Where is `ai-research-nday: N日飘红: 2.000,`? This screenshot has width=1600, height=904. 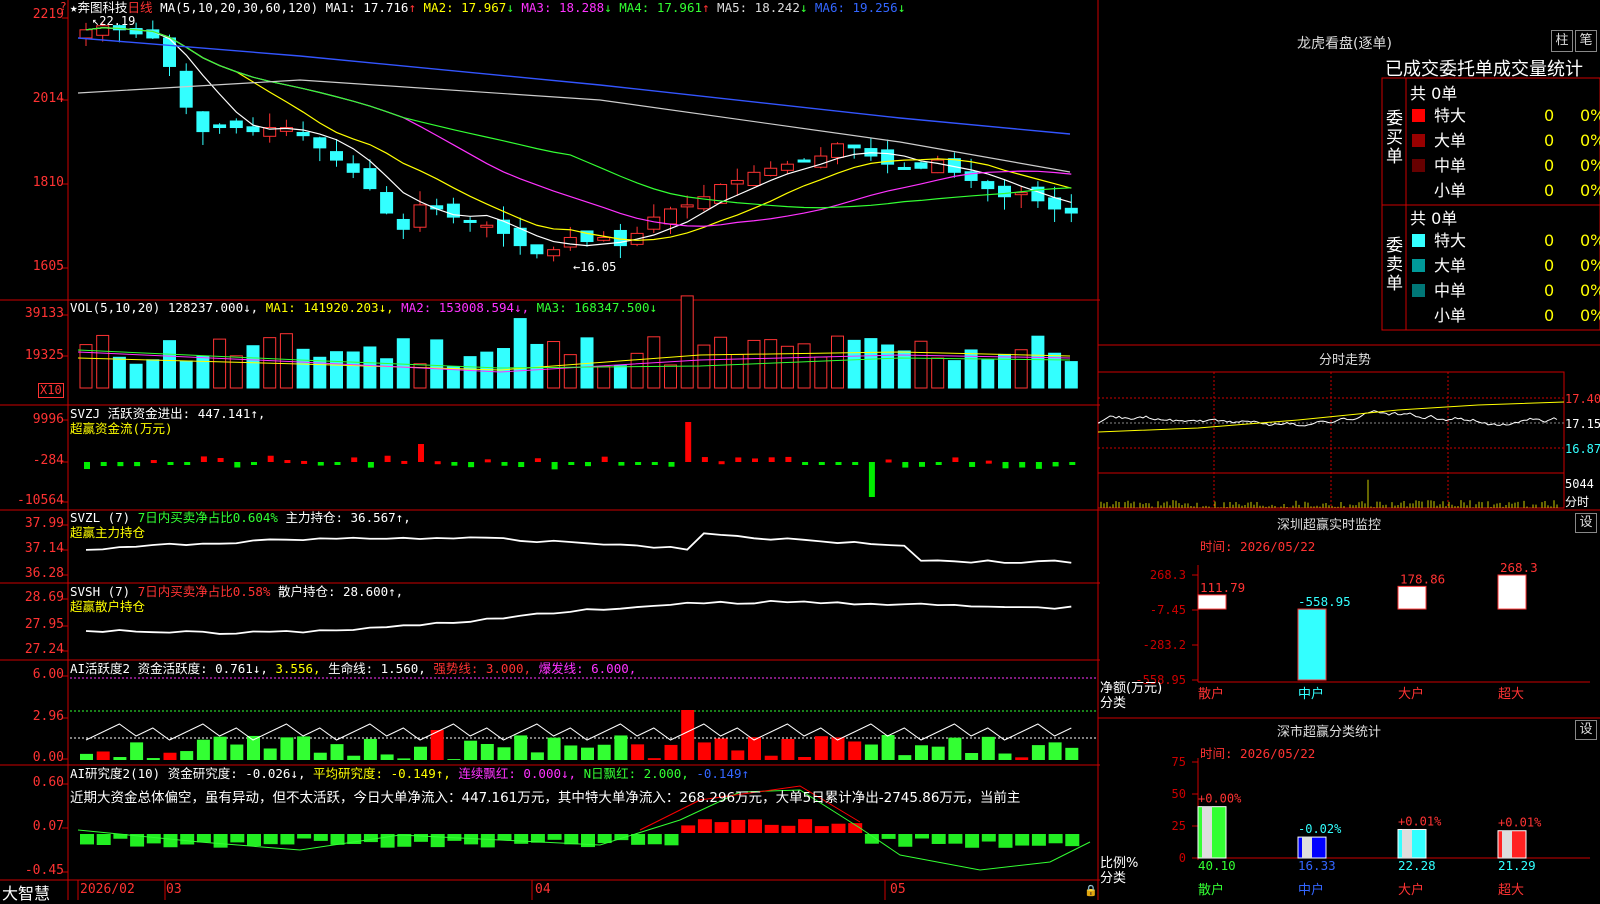 ai-research-nday: N日飘红: 2.000, is located at coordinates (636, 773).